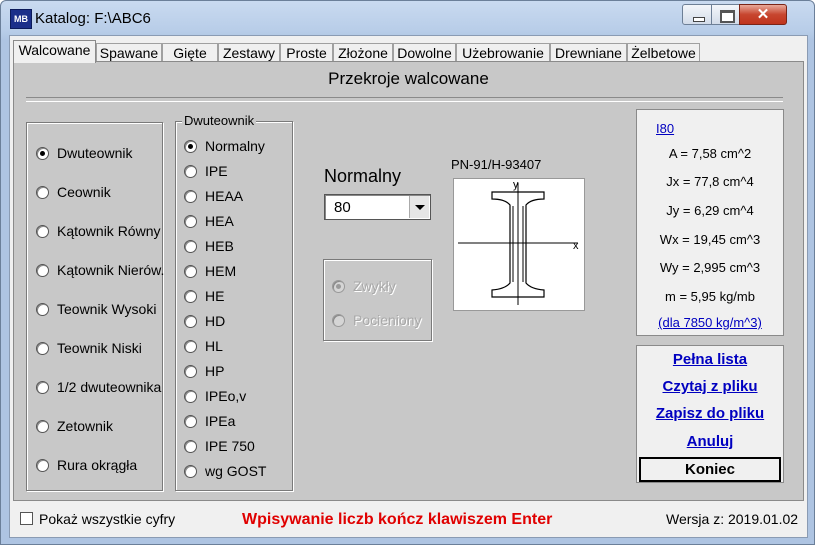 Image resolution: width=817 pixels, height=547 pixels. Describe the element at coordinates (710, 322) in the screenshot. I see `density-link: (dla 7850 kg/m^3)` at that location.